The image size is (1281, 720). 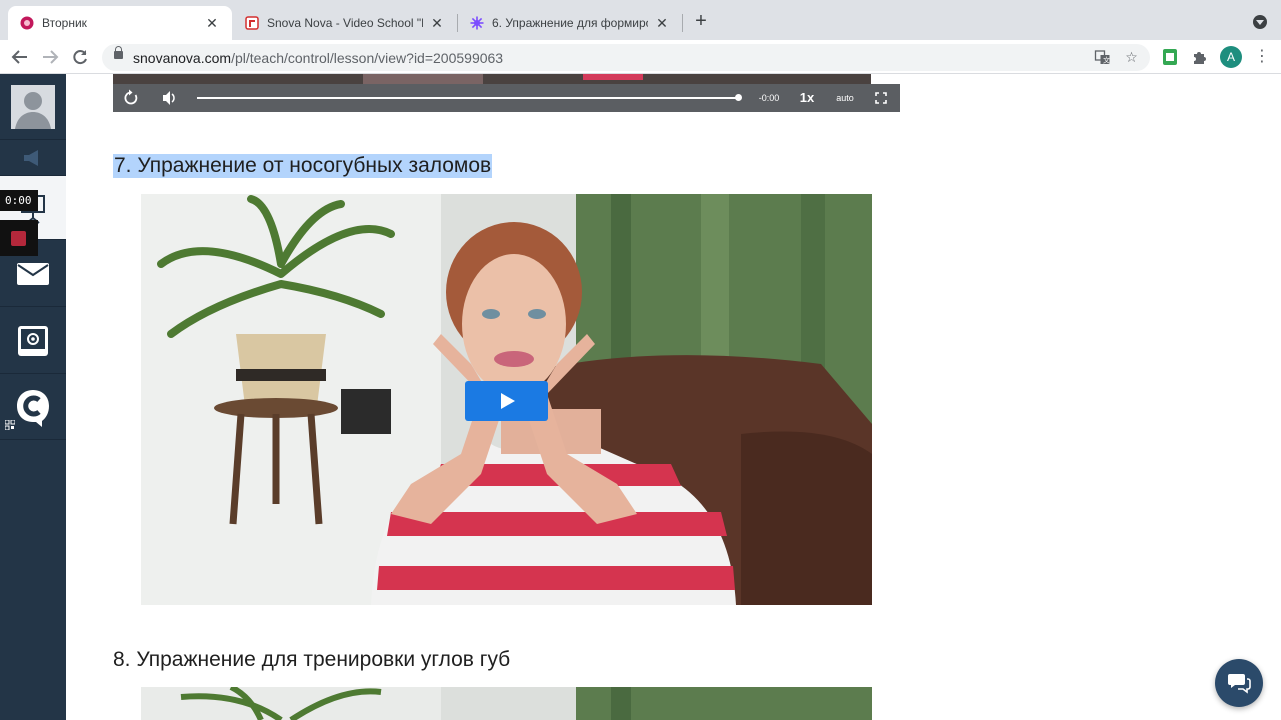 I want to click on lock-icon, so click(x=118, y=52).